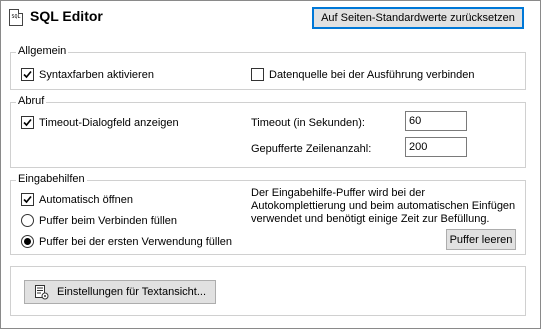 This screenshot has width=541, height=329. I want to click on reset-defaults-button: Auf Seiten-Standardwerte zurücksetzen, so click(418, 18).